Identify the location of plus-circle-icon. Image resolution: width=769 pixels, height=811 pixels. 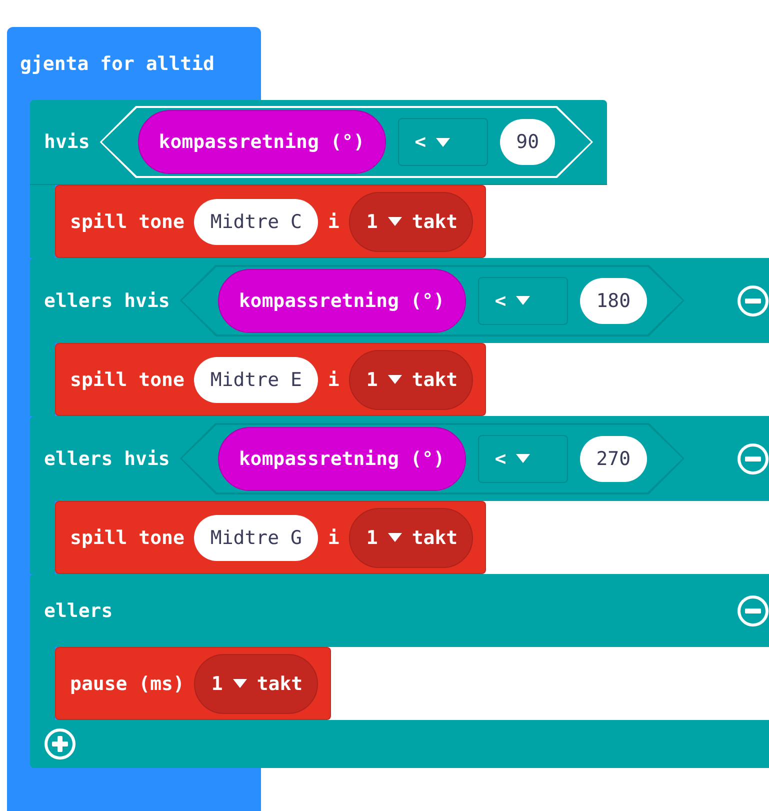
(60, 744).